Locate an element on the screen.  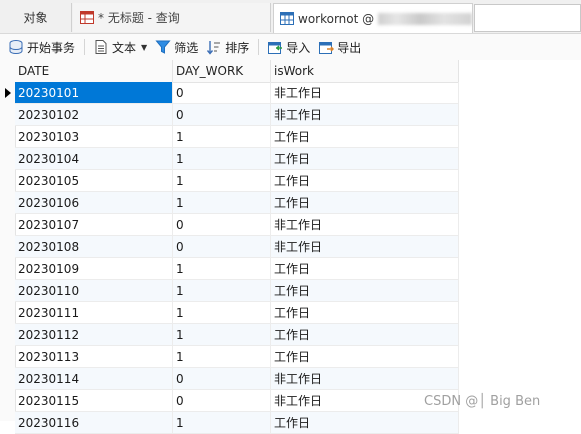
cell-date: 20230114 is located at coordinates (94, 379).